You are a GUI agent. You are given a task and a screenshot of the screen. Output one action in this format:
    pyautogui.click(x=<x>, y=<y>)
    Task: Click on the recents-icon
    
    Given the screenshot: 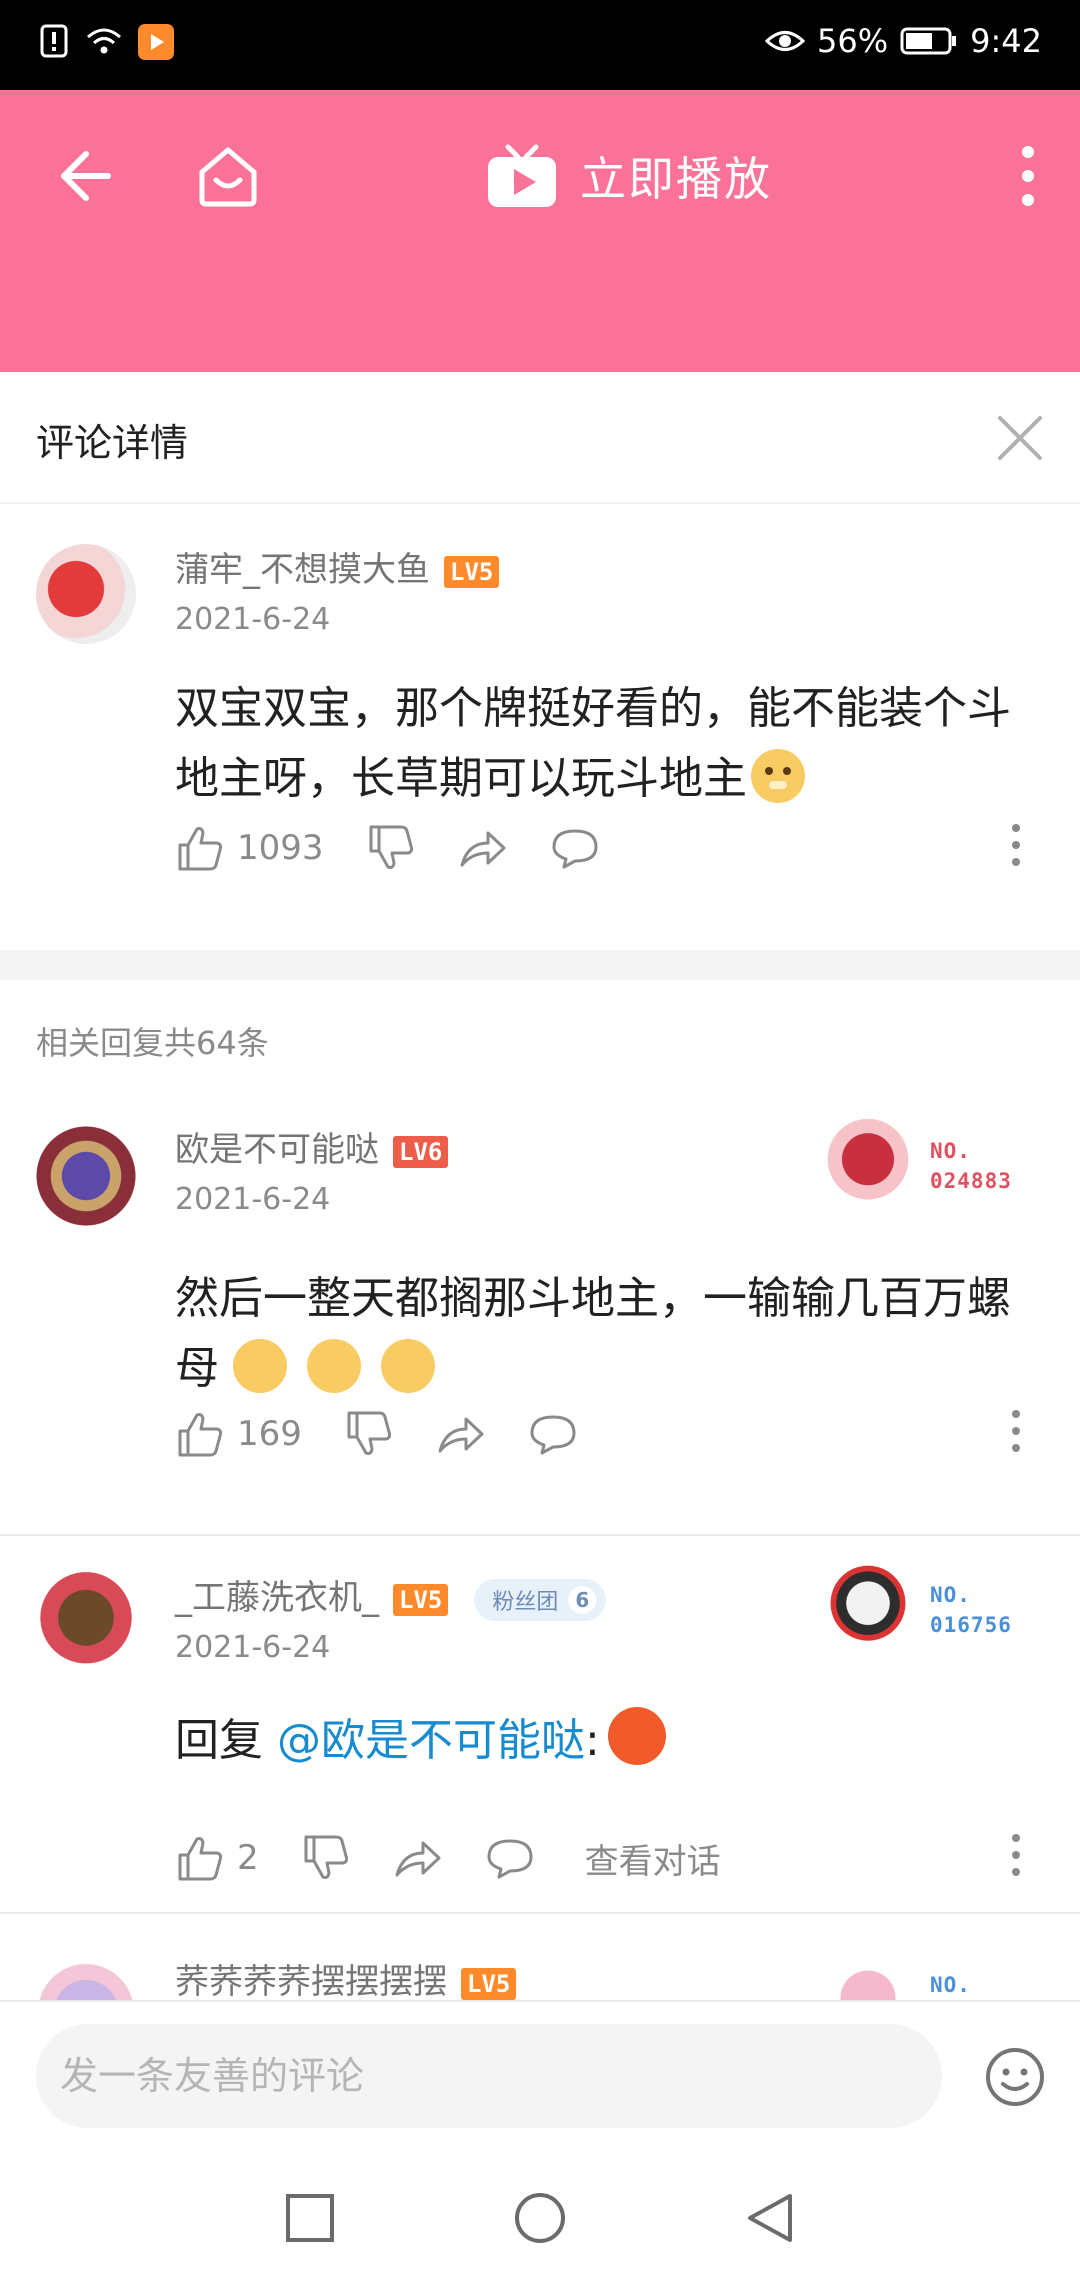 What is the action you would take?
    pyautogui.click(x=310, y=2218)
    